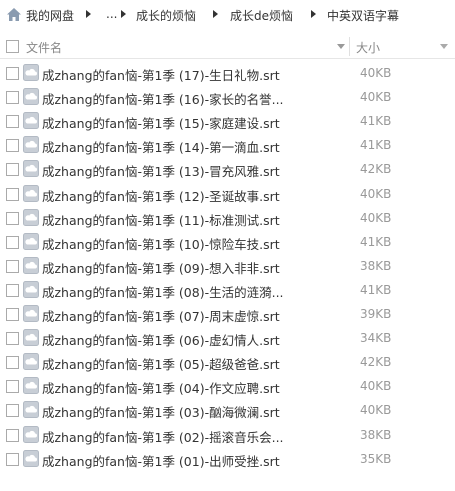 The width and height of the screenshot is (455, 491). What do you see at coordinates (349, 46) in the screenshot?
I see `column-divider` at bounding box center [349, 46].